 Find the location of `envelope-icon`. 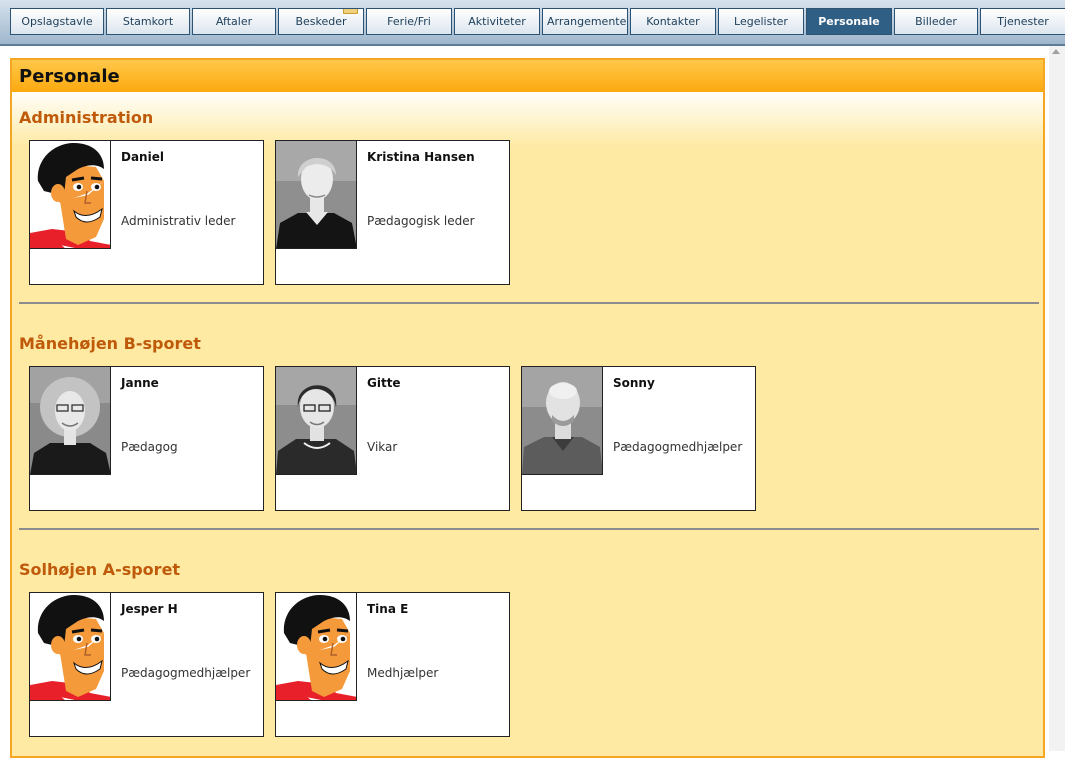

envelope-icon is located at coordinates (350, 11).